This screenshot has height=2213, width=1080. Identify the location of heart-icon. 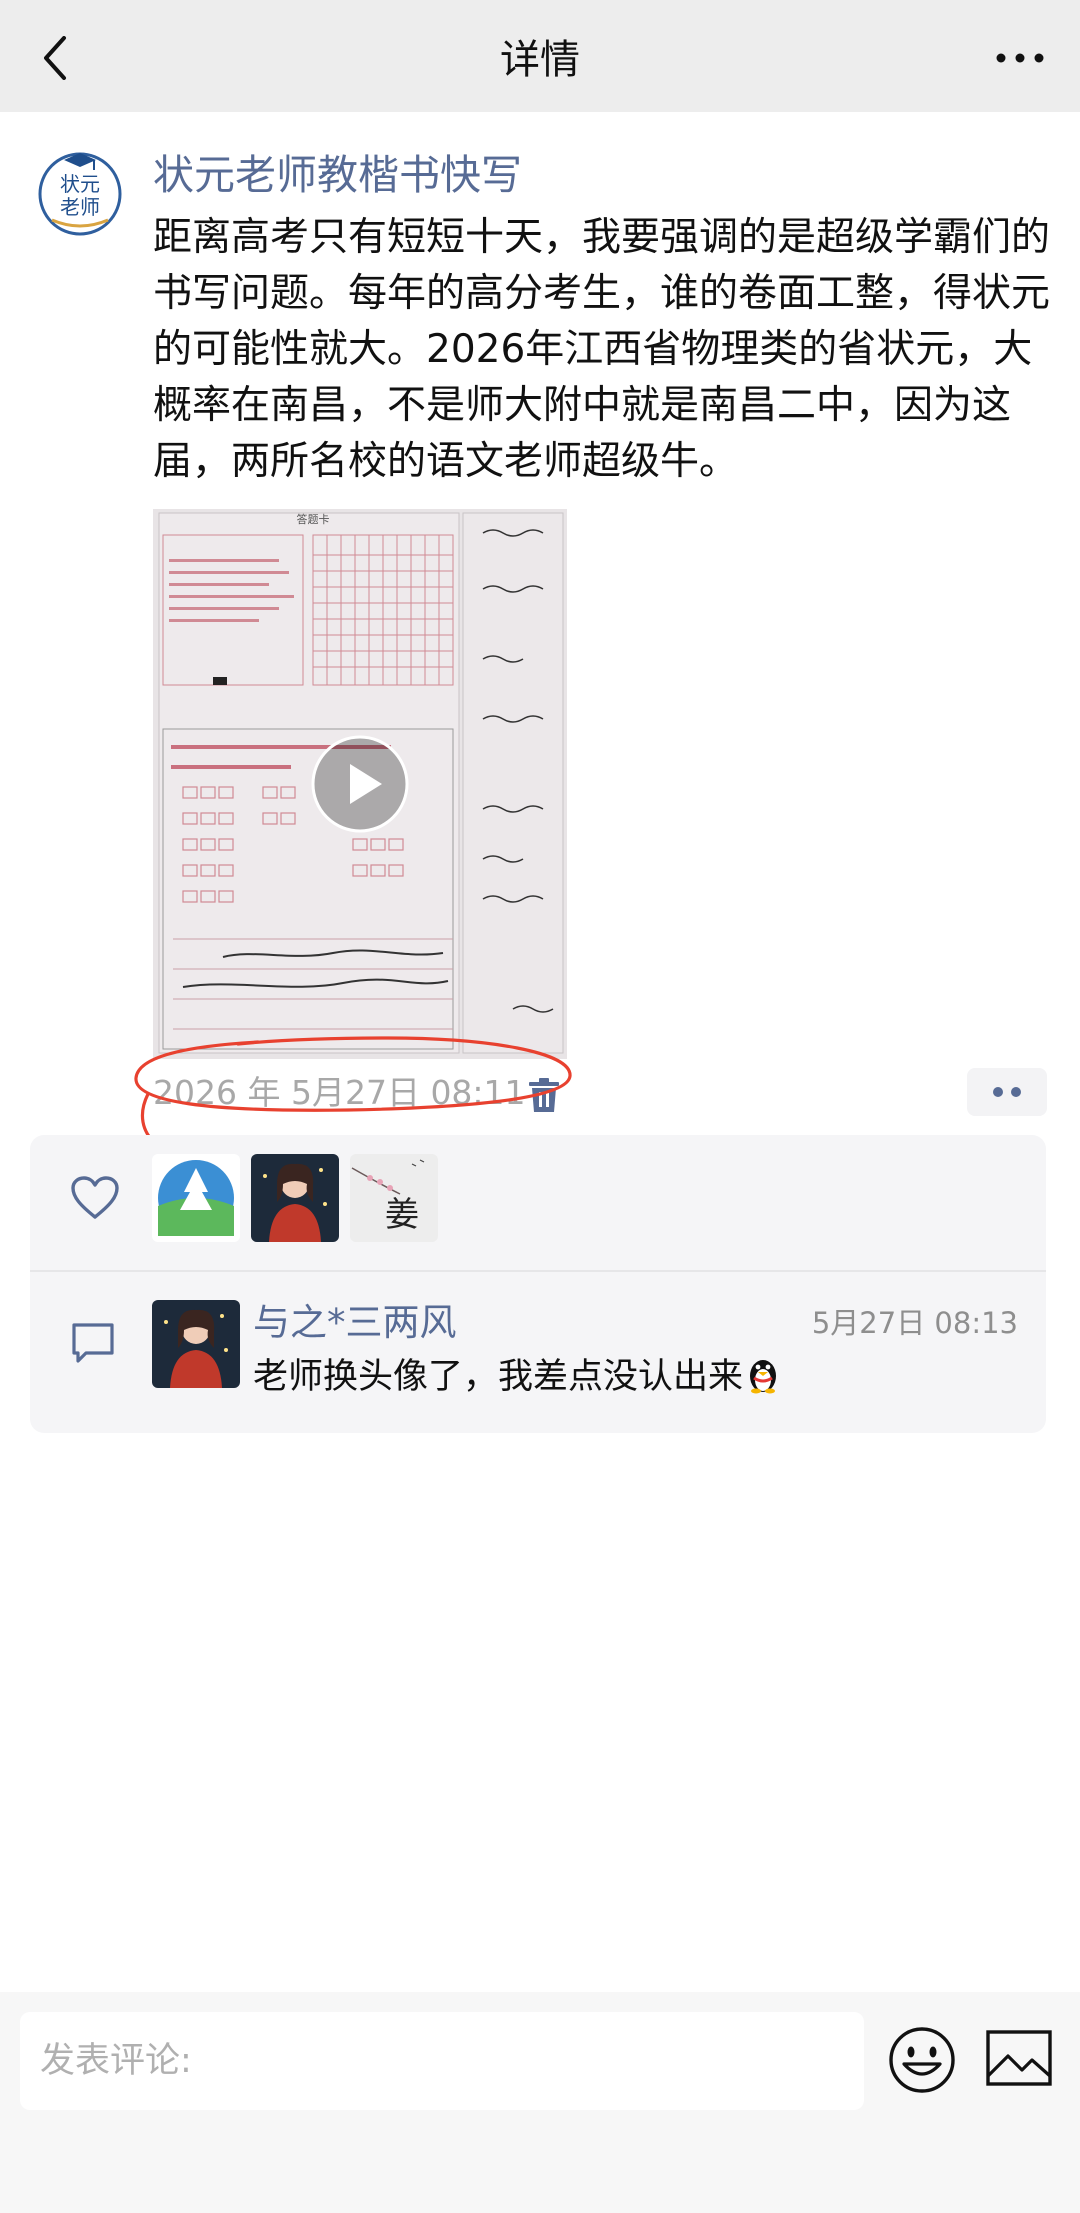
(95, 1197).